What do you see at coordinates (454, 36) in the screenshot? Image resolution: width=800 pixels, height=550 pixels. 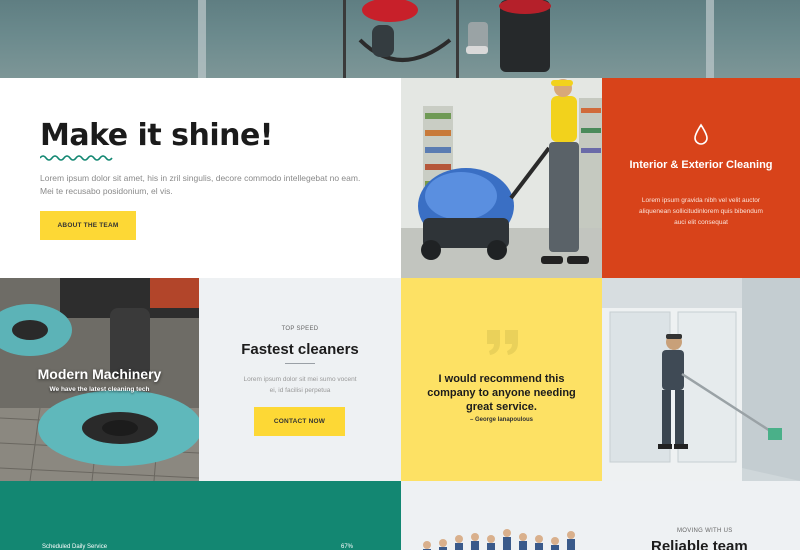 I see `window-cleaner-photo` at bounding box center [454, 36].